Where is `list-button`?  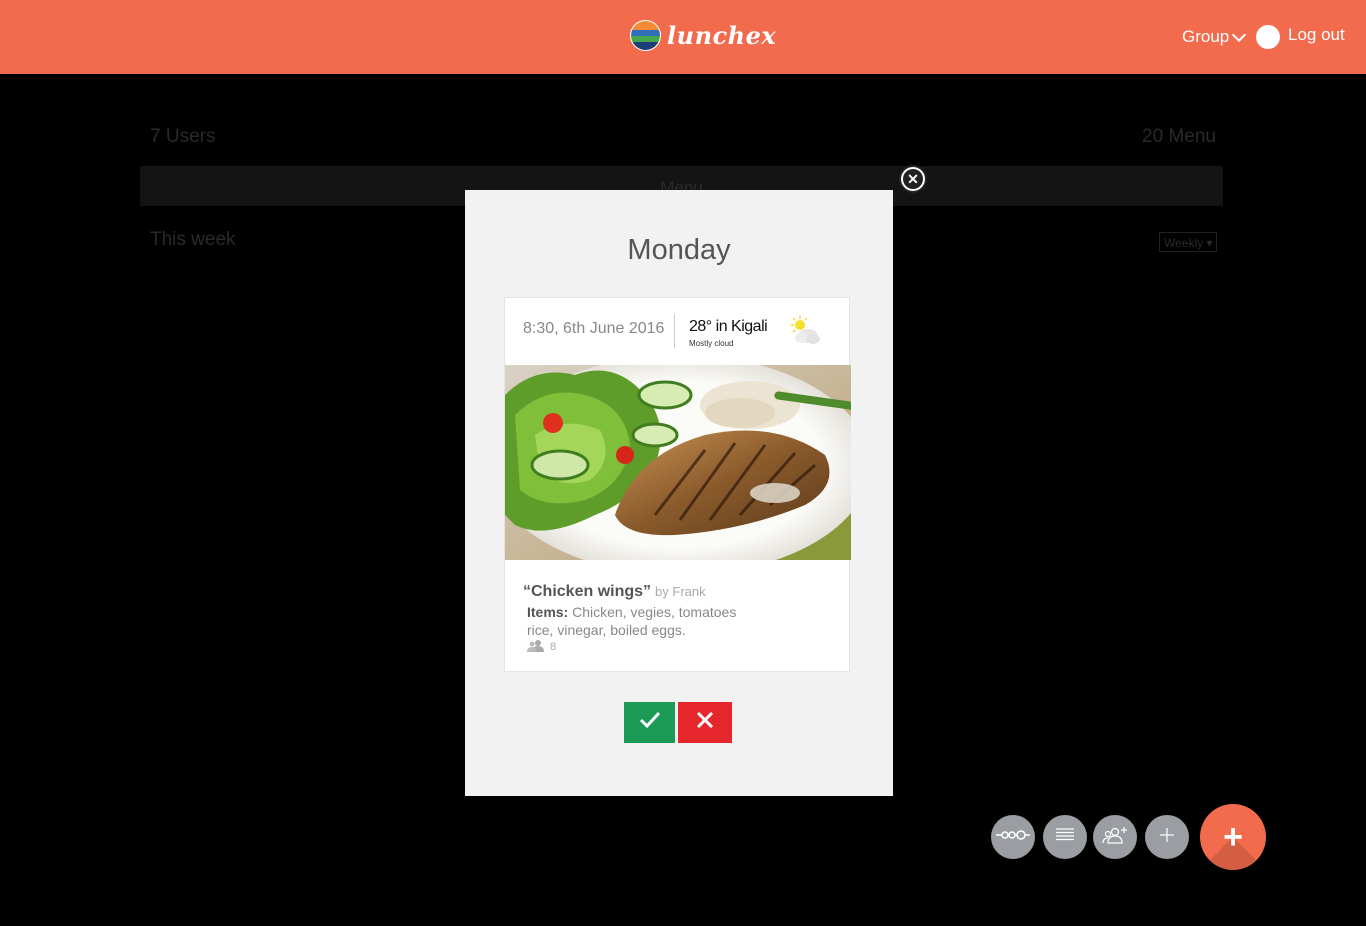 list-button is located at coordinates (1065, 837).